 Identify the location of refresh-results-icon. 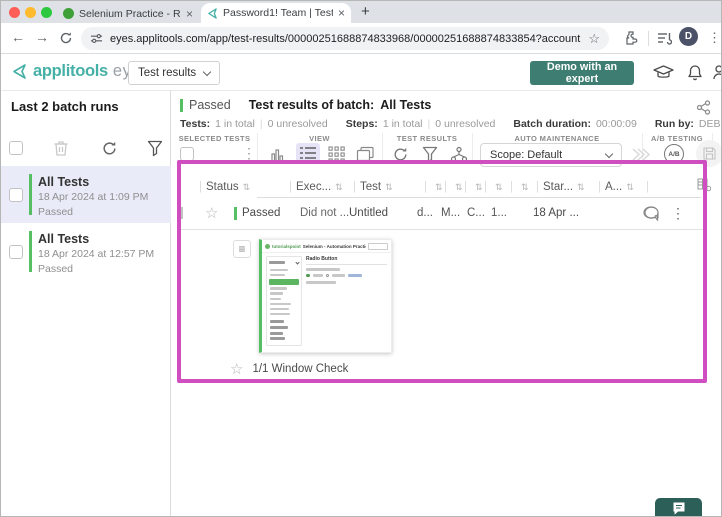
(400, 154).